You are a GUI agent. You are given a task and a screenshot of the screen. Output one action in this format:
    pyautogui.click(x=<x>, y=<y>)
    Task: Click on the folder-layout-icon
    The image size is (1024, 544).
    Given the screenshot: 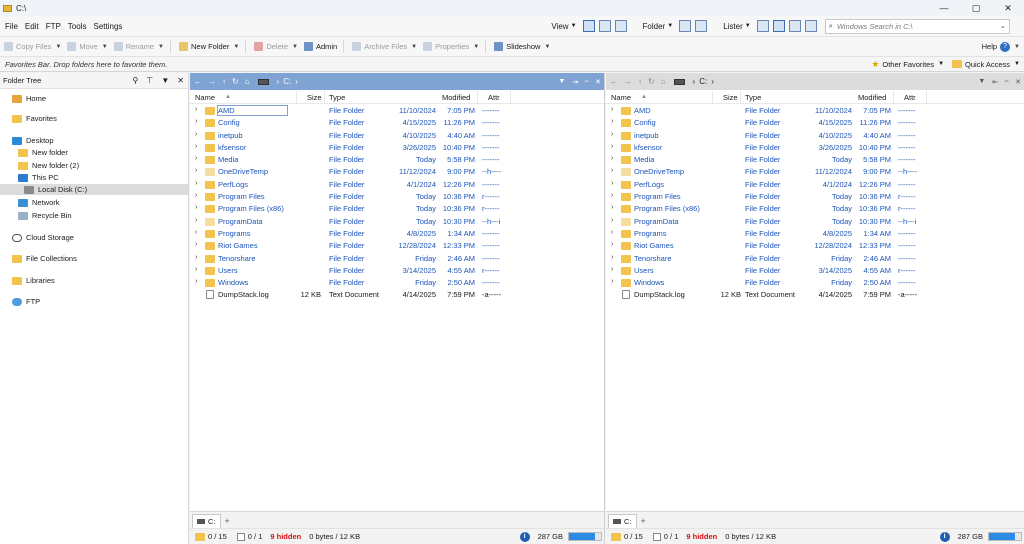 What is the action you would take?
    pyautogui.click(x=685, y=26)
    